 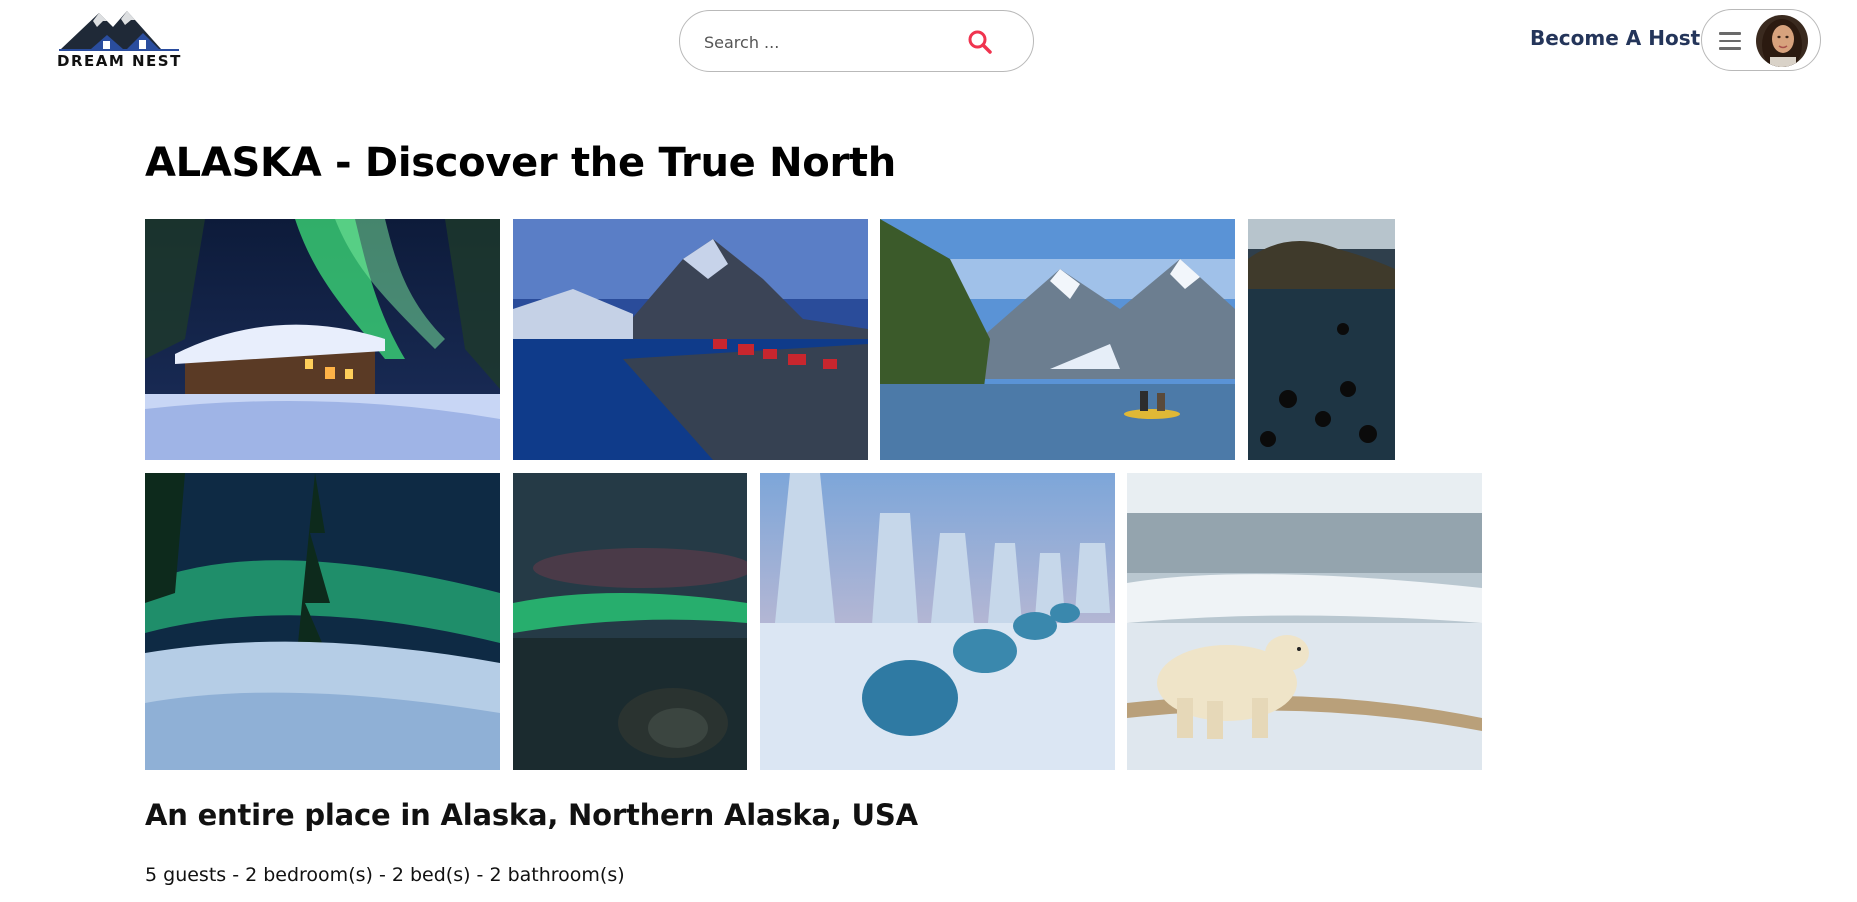 I want to click on search-input, so click(x=829, y=42).